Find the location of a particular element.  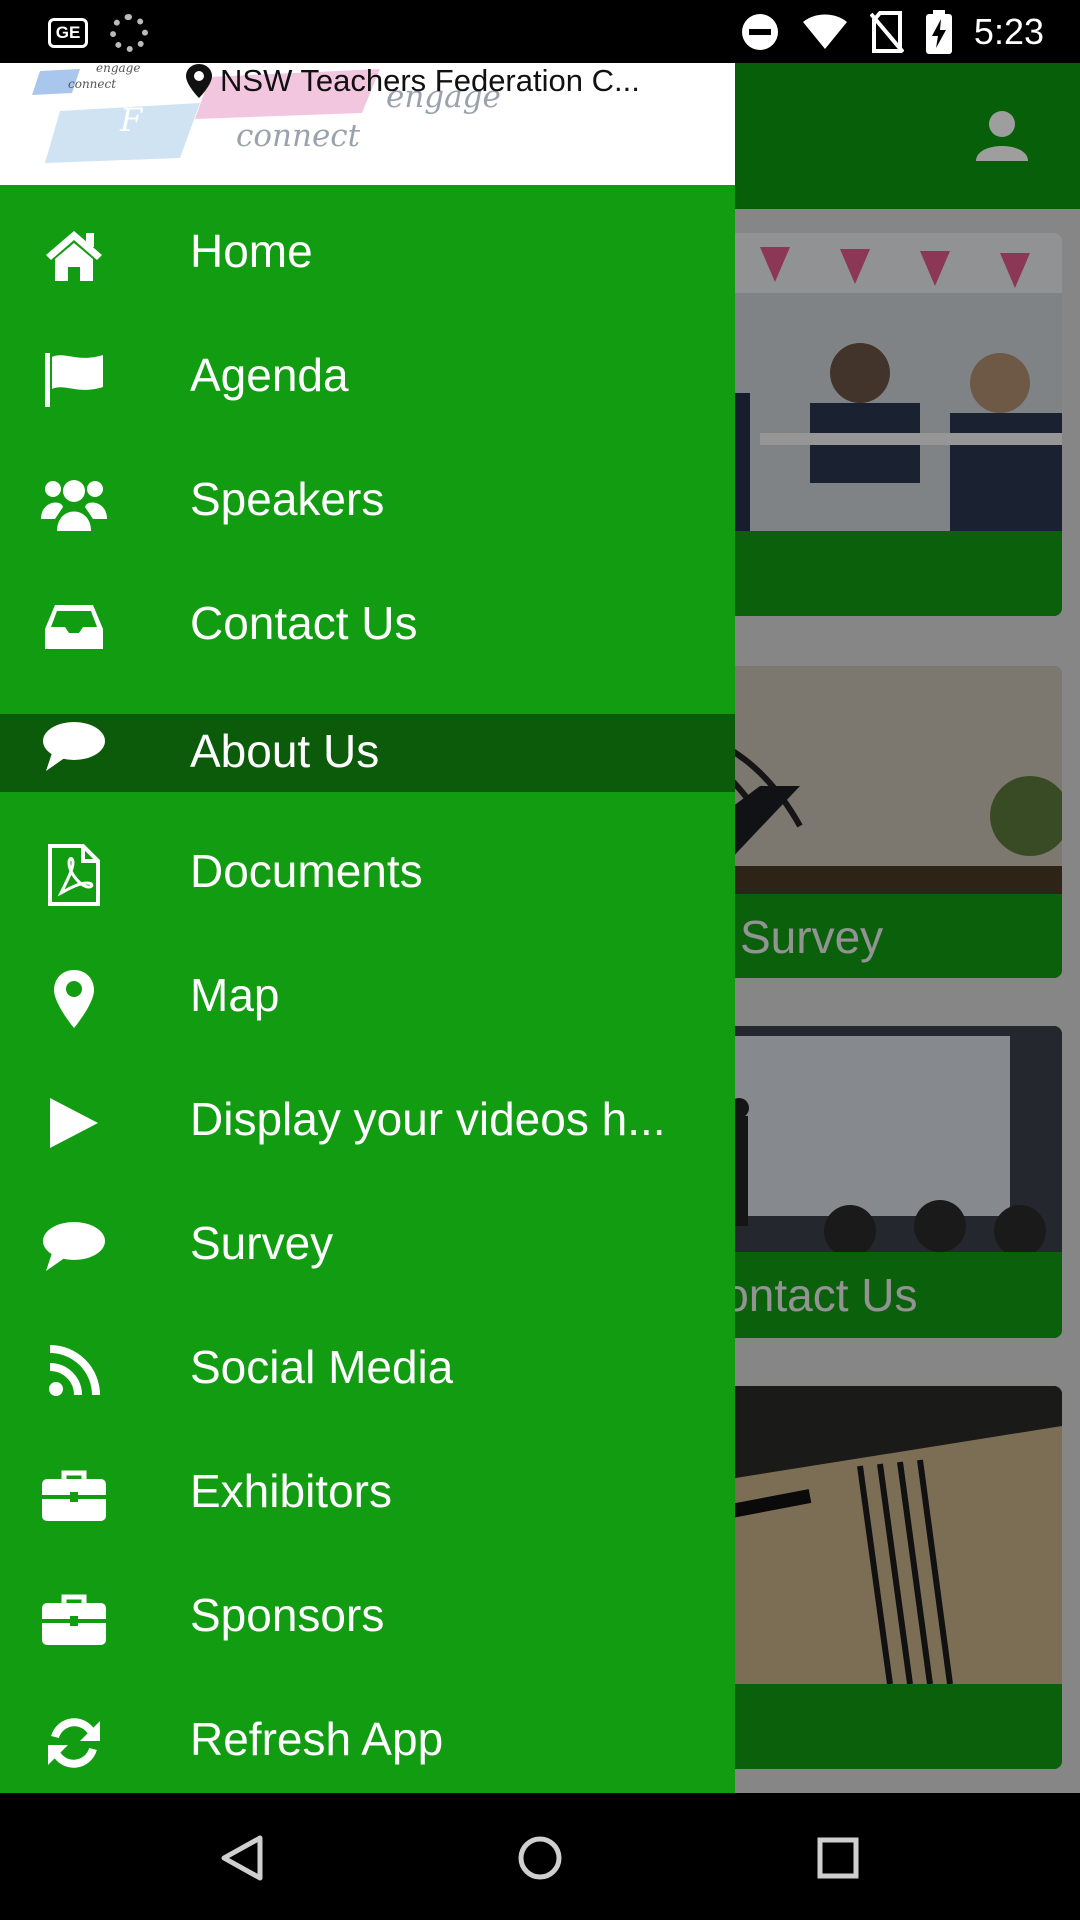

menu-item-survey: Survey is located at coordinates (367, 1241).